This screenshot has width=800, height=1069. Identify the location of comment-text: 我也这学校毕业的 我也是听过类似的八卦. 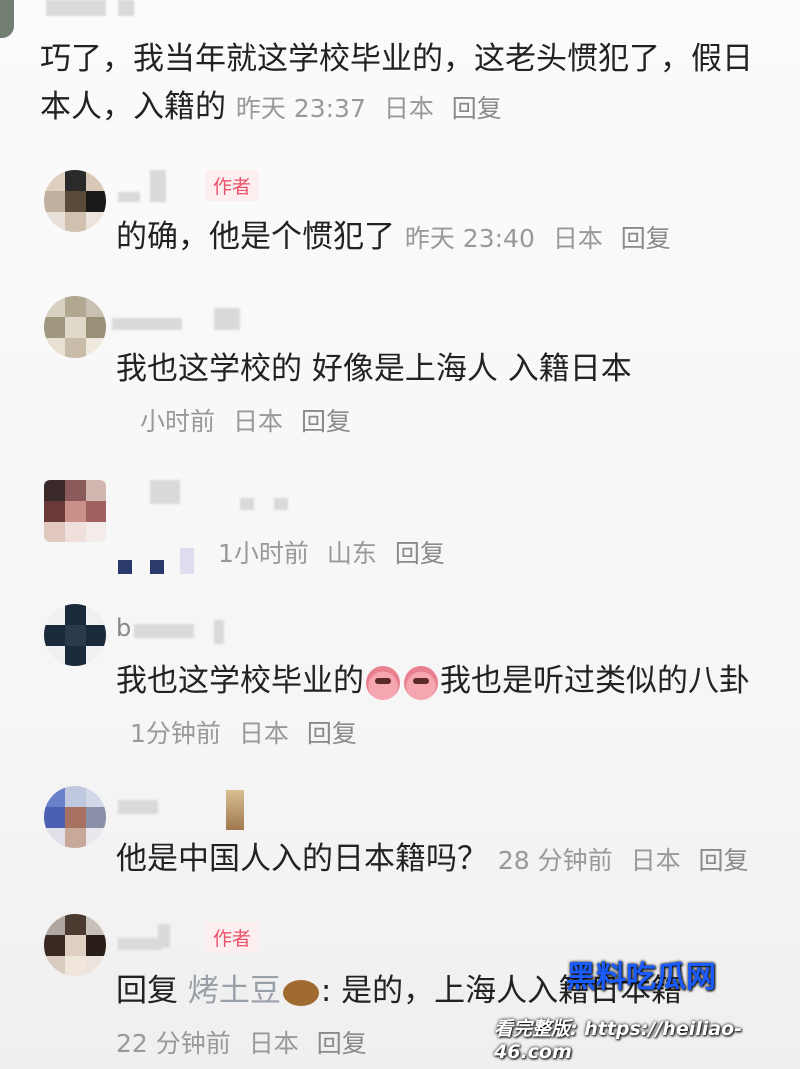
(433, 681).